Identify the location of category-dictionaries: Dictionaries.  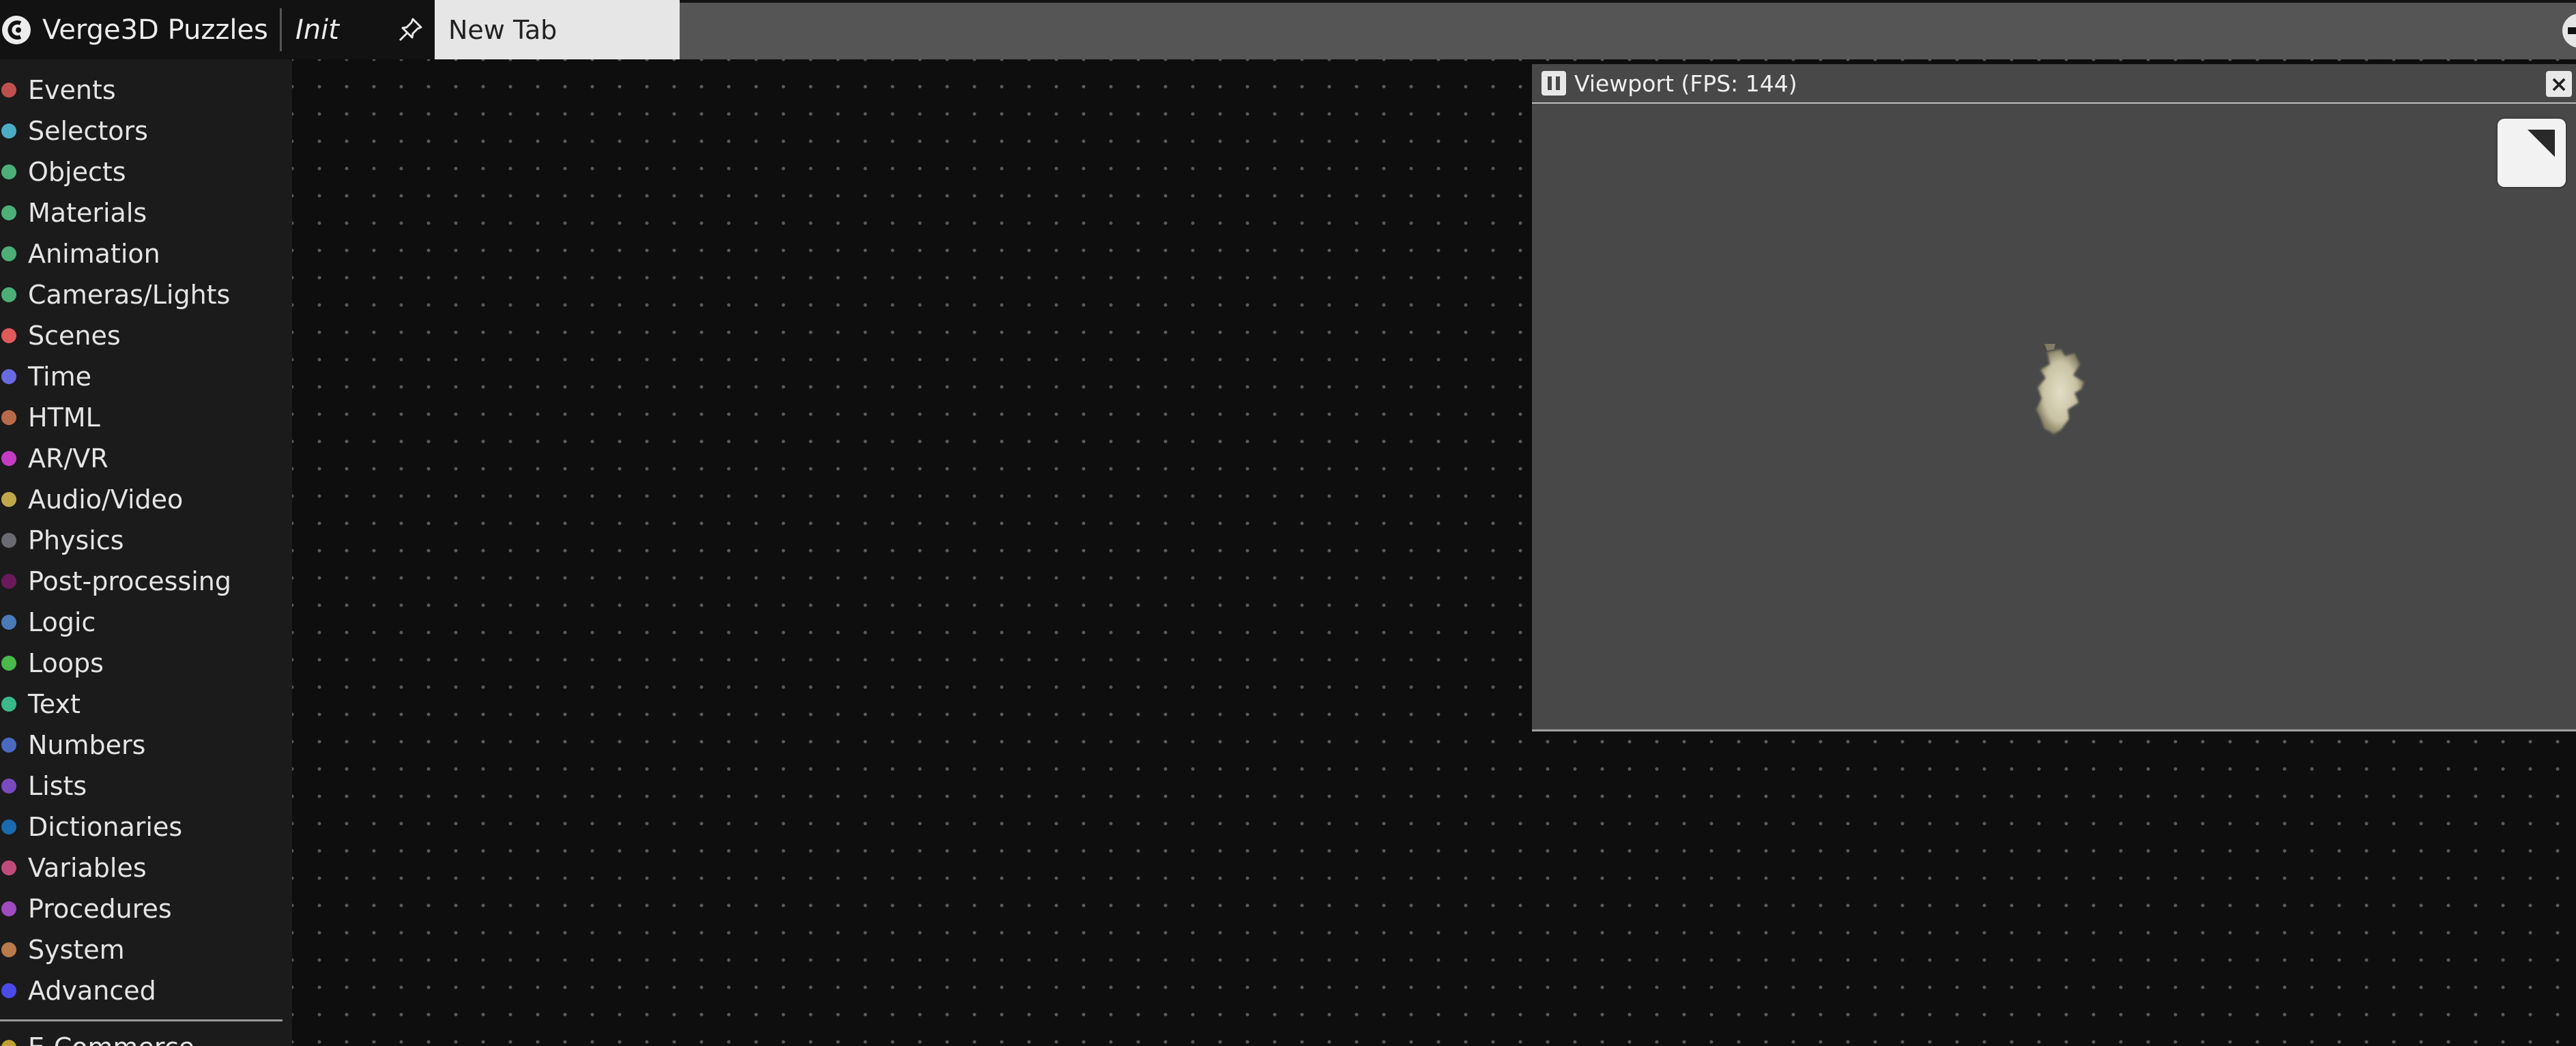
(146, 827).